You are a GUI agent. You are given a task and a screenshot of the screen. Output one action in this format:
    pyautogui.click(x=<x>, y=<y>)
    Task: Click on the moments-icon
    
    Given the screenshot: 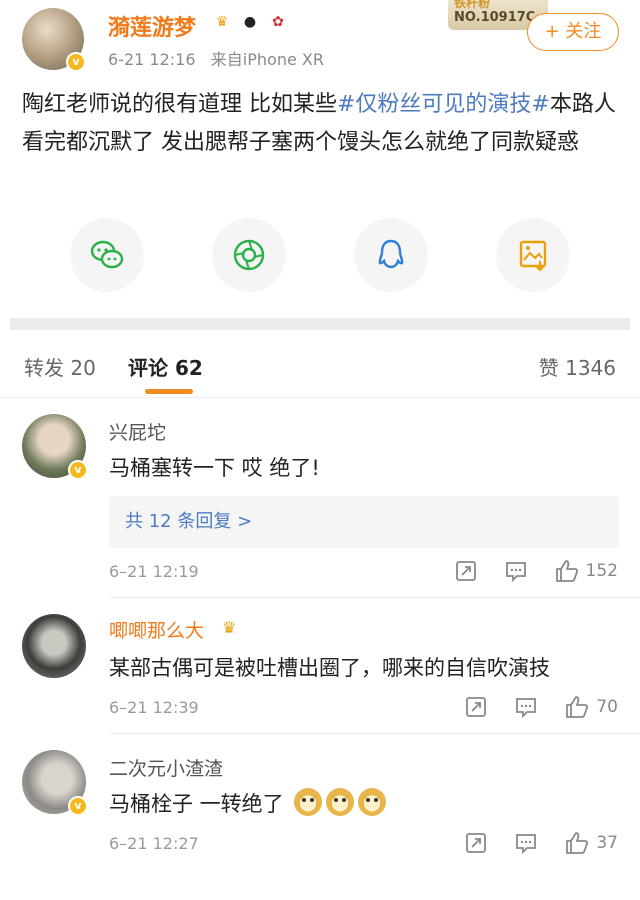 What is the action you would take?
    pyautogui.click(x=249, y=255)
    